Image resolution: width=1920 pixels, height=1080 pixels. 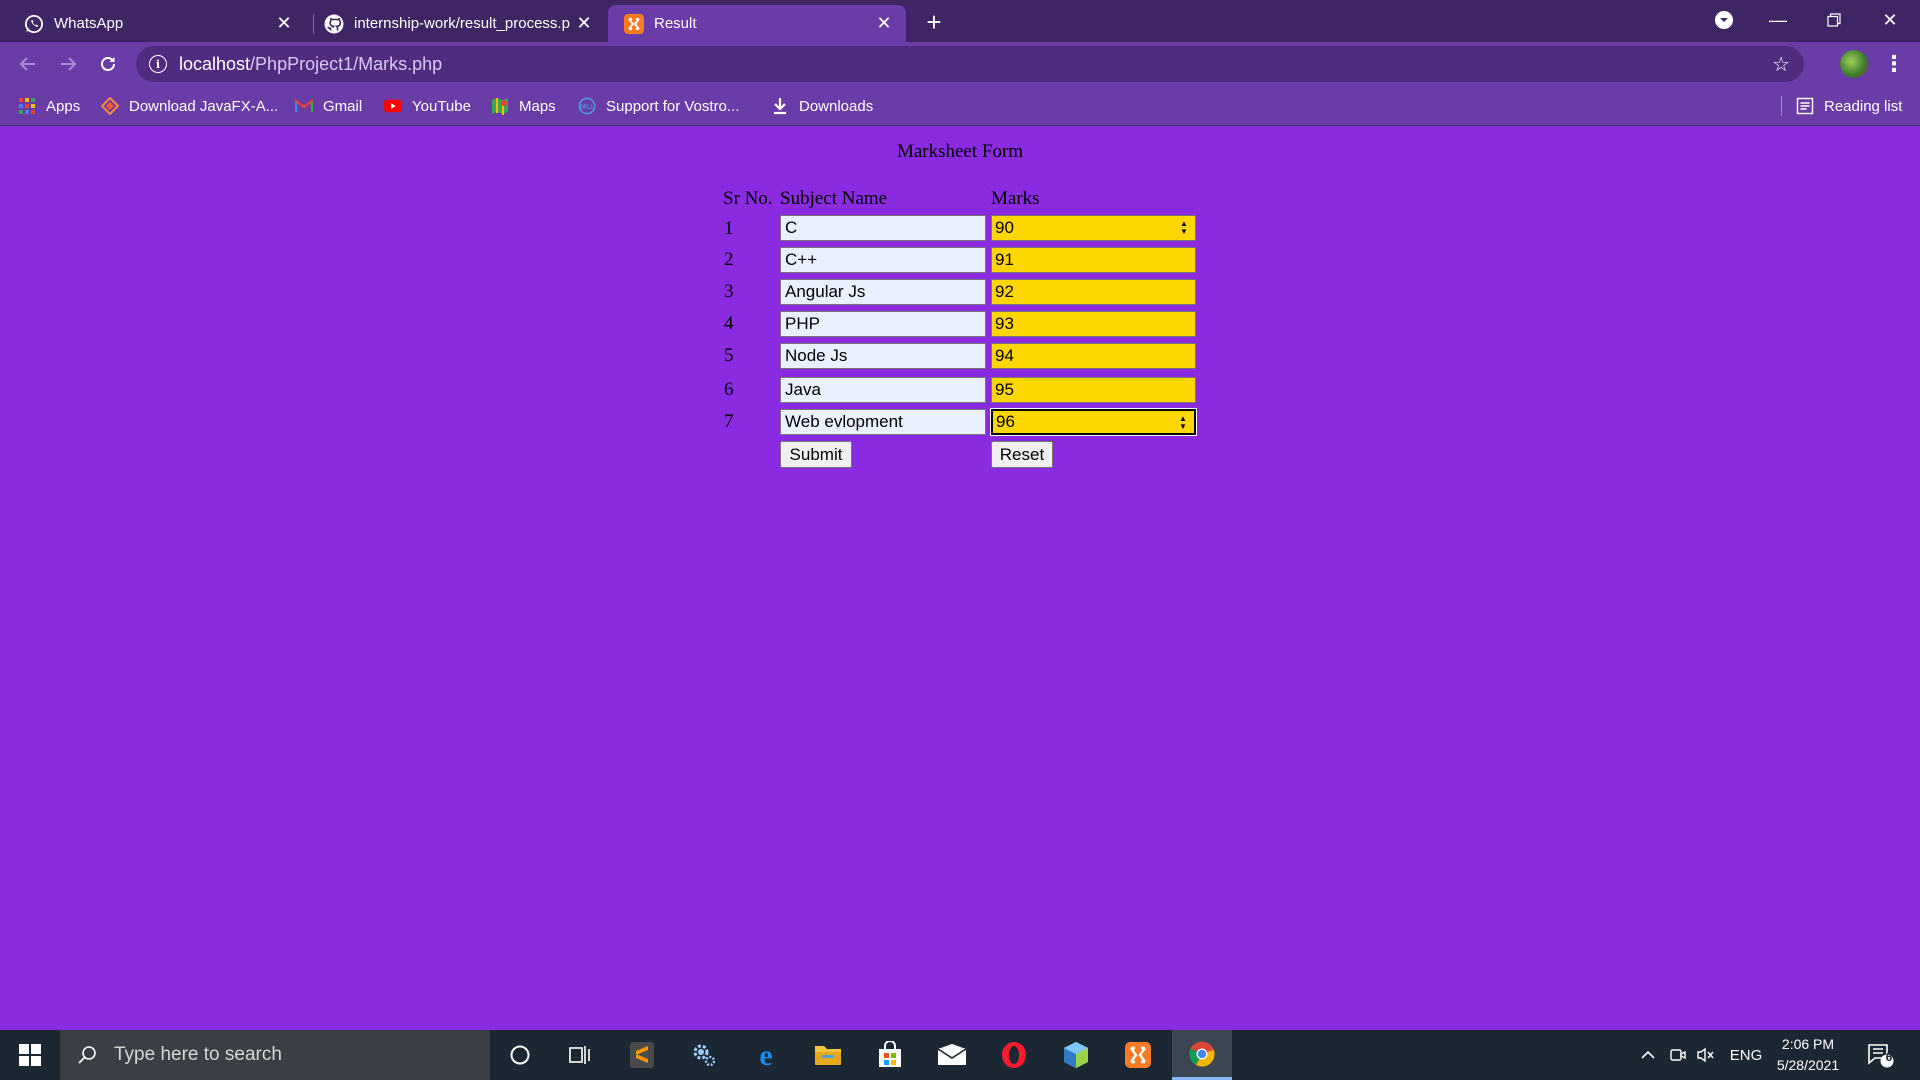 I want to click on bookmark-maps: Maps, so click(x=523, y=106).